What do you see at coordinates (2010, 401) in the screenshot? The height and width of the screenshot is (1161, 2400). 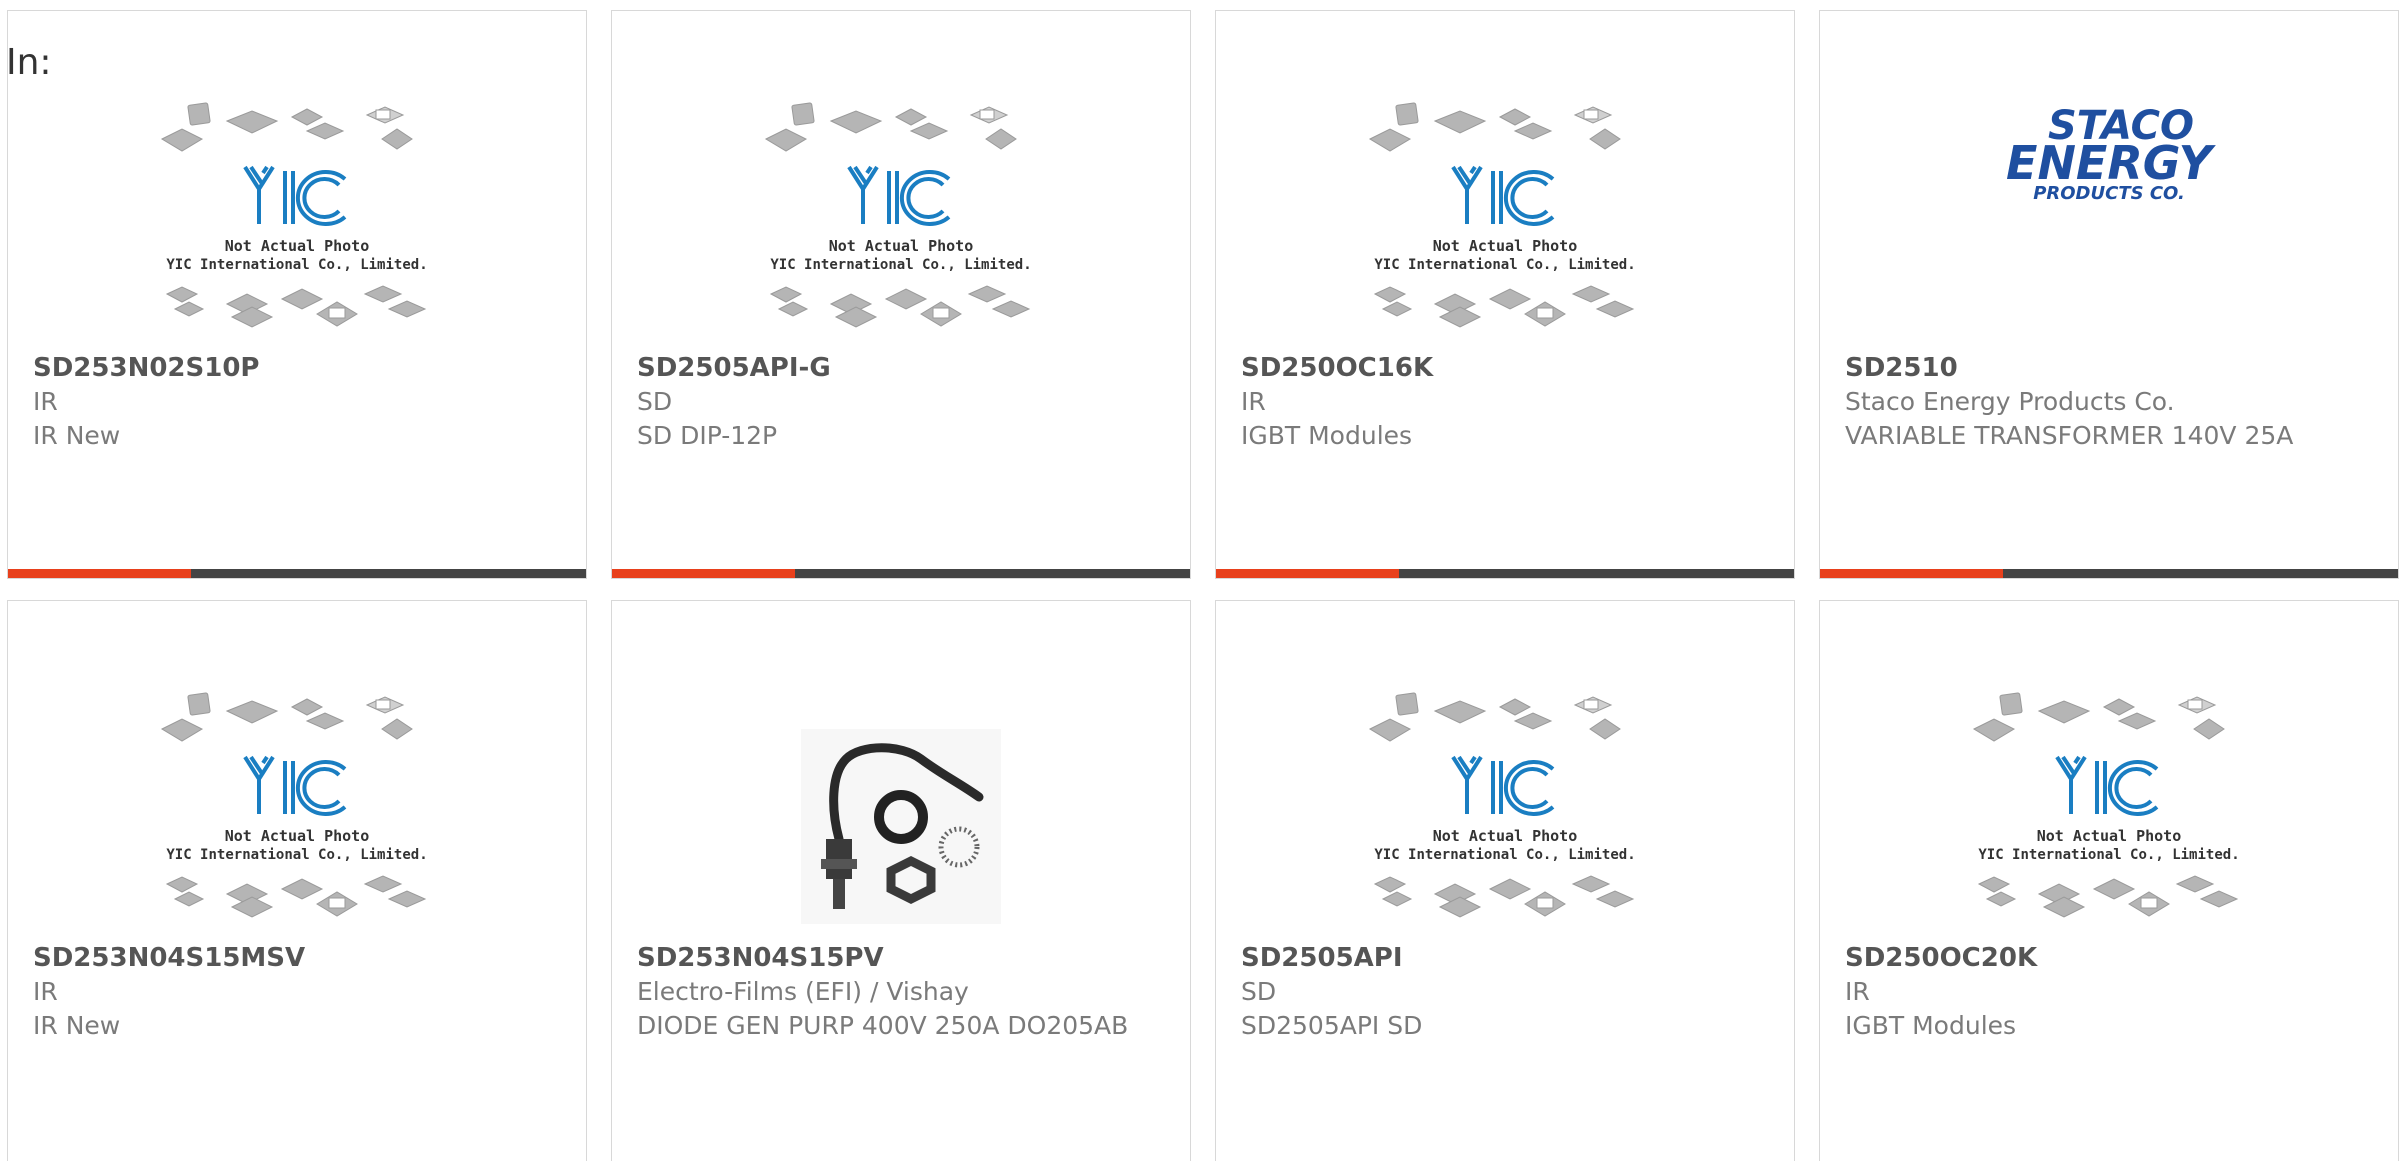 I see `product-manufacturer: Staco Energy Products Co.` at bounding box center [2010, 401].